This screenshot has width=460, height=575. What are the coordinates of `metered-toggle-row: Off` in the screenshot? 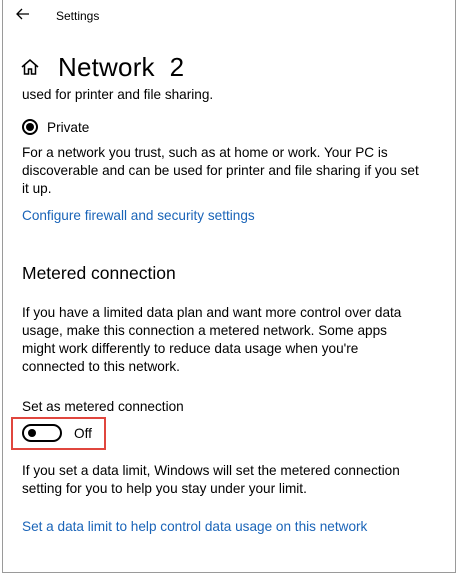 It's located at (57, 433).